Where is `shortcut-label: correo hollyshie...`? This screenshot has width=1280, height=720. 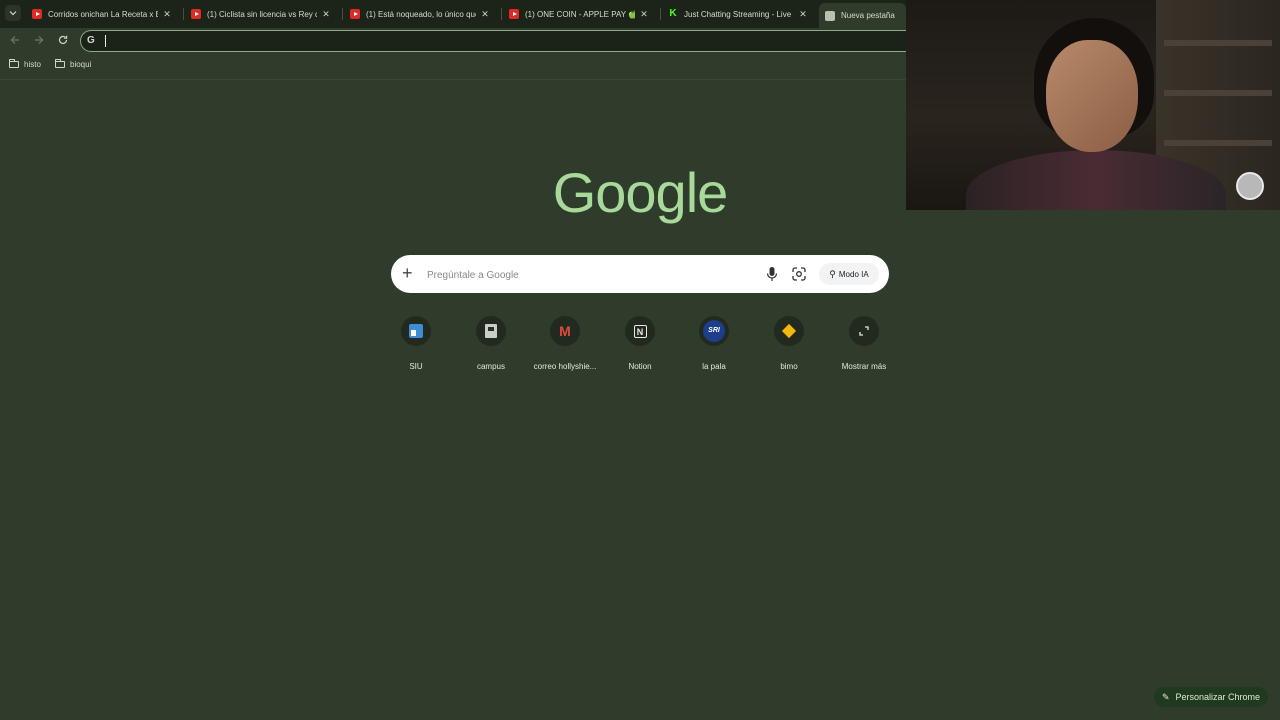 shortcut-label: correo hollyshie... is located at coordinates (565, 366).